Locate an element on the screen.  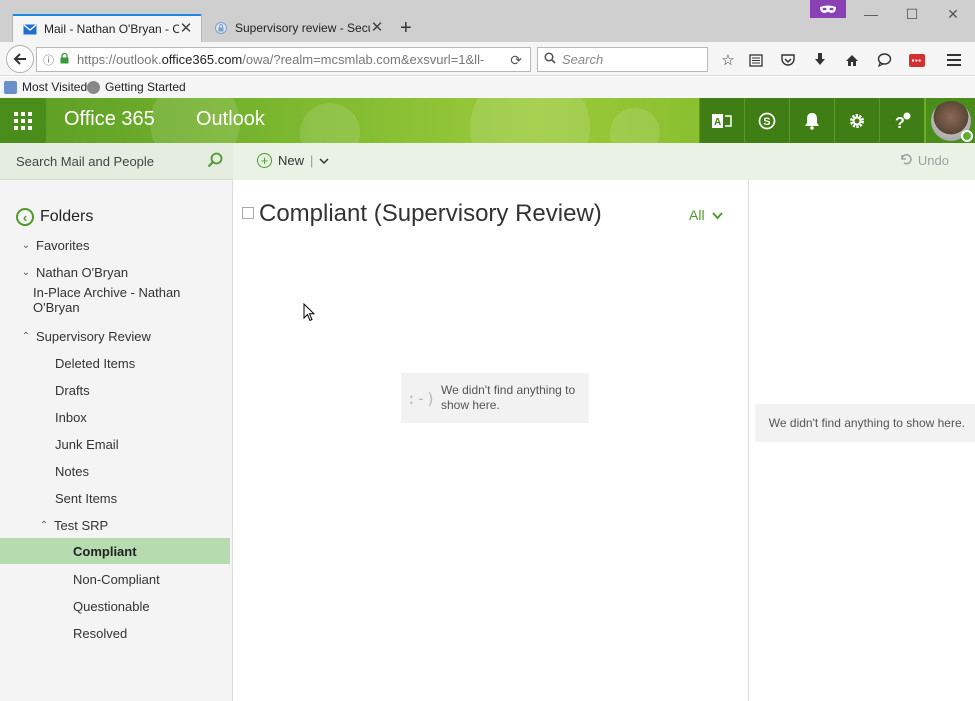
maximize-window-button: ☐ is located at coordinates (912, 14).